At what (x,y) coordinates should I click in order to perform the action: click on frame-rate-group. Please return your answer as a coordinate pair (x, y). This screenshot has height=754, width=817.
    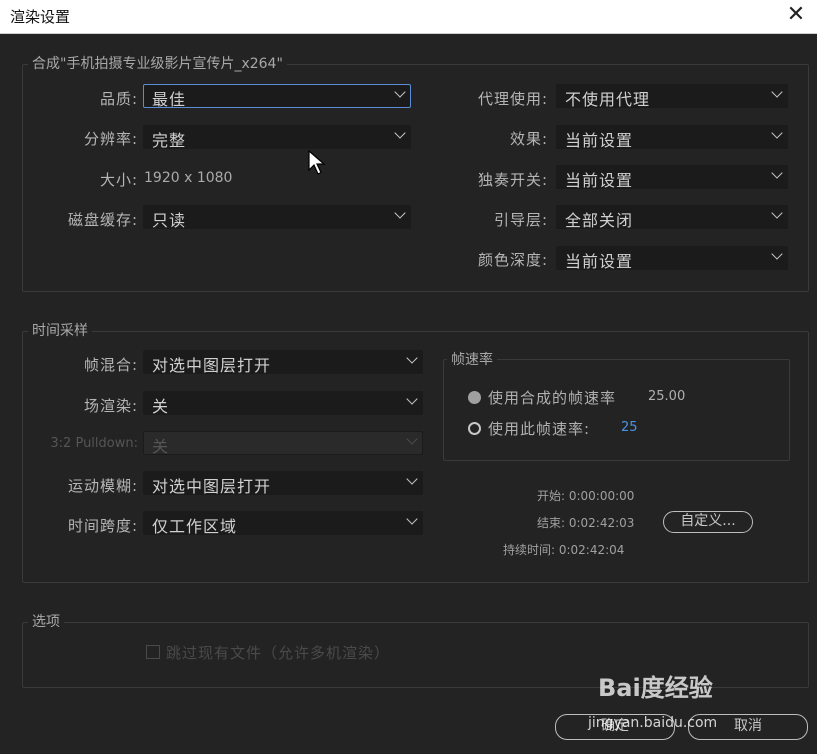
    Looking at the image, I should click on (616, 410).